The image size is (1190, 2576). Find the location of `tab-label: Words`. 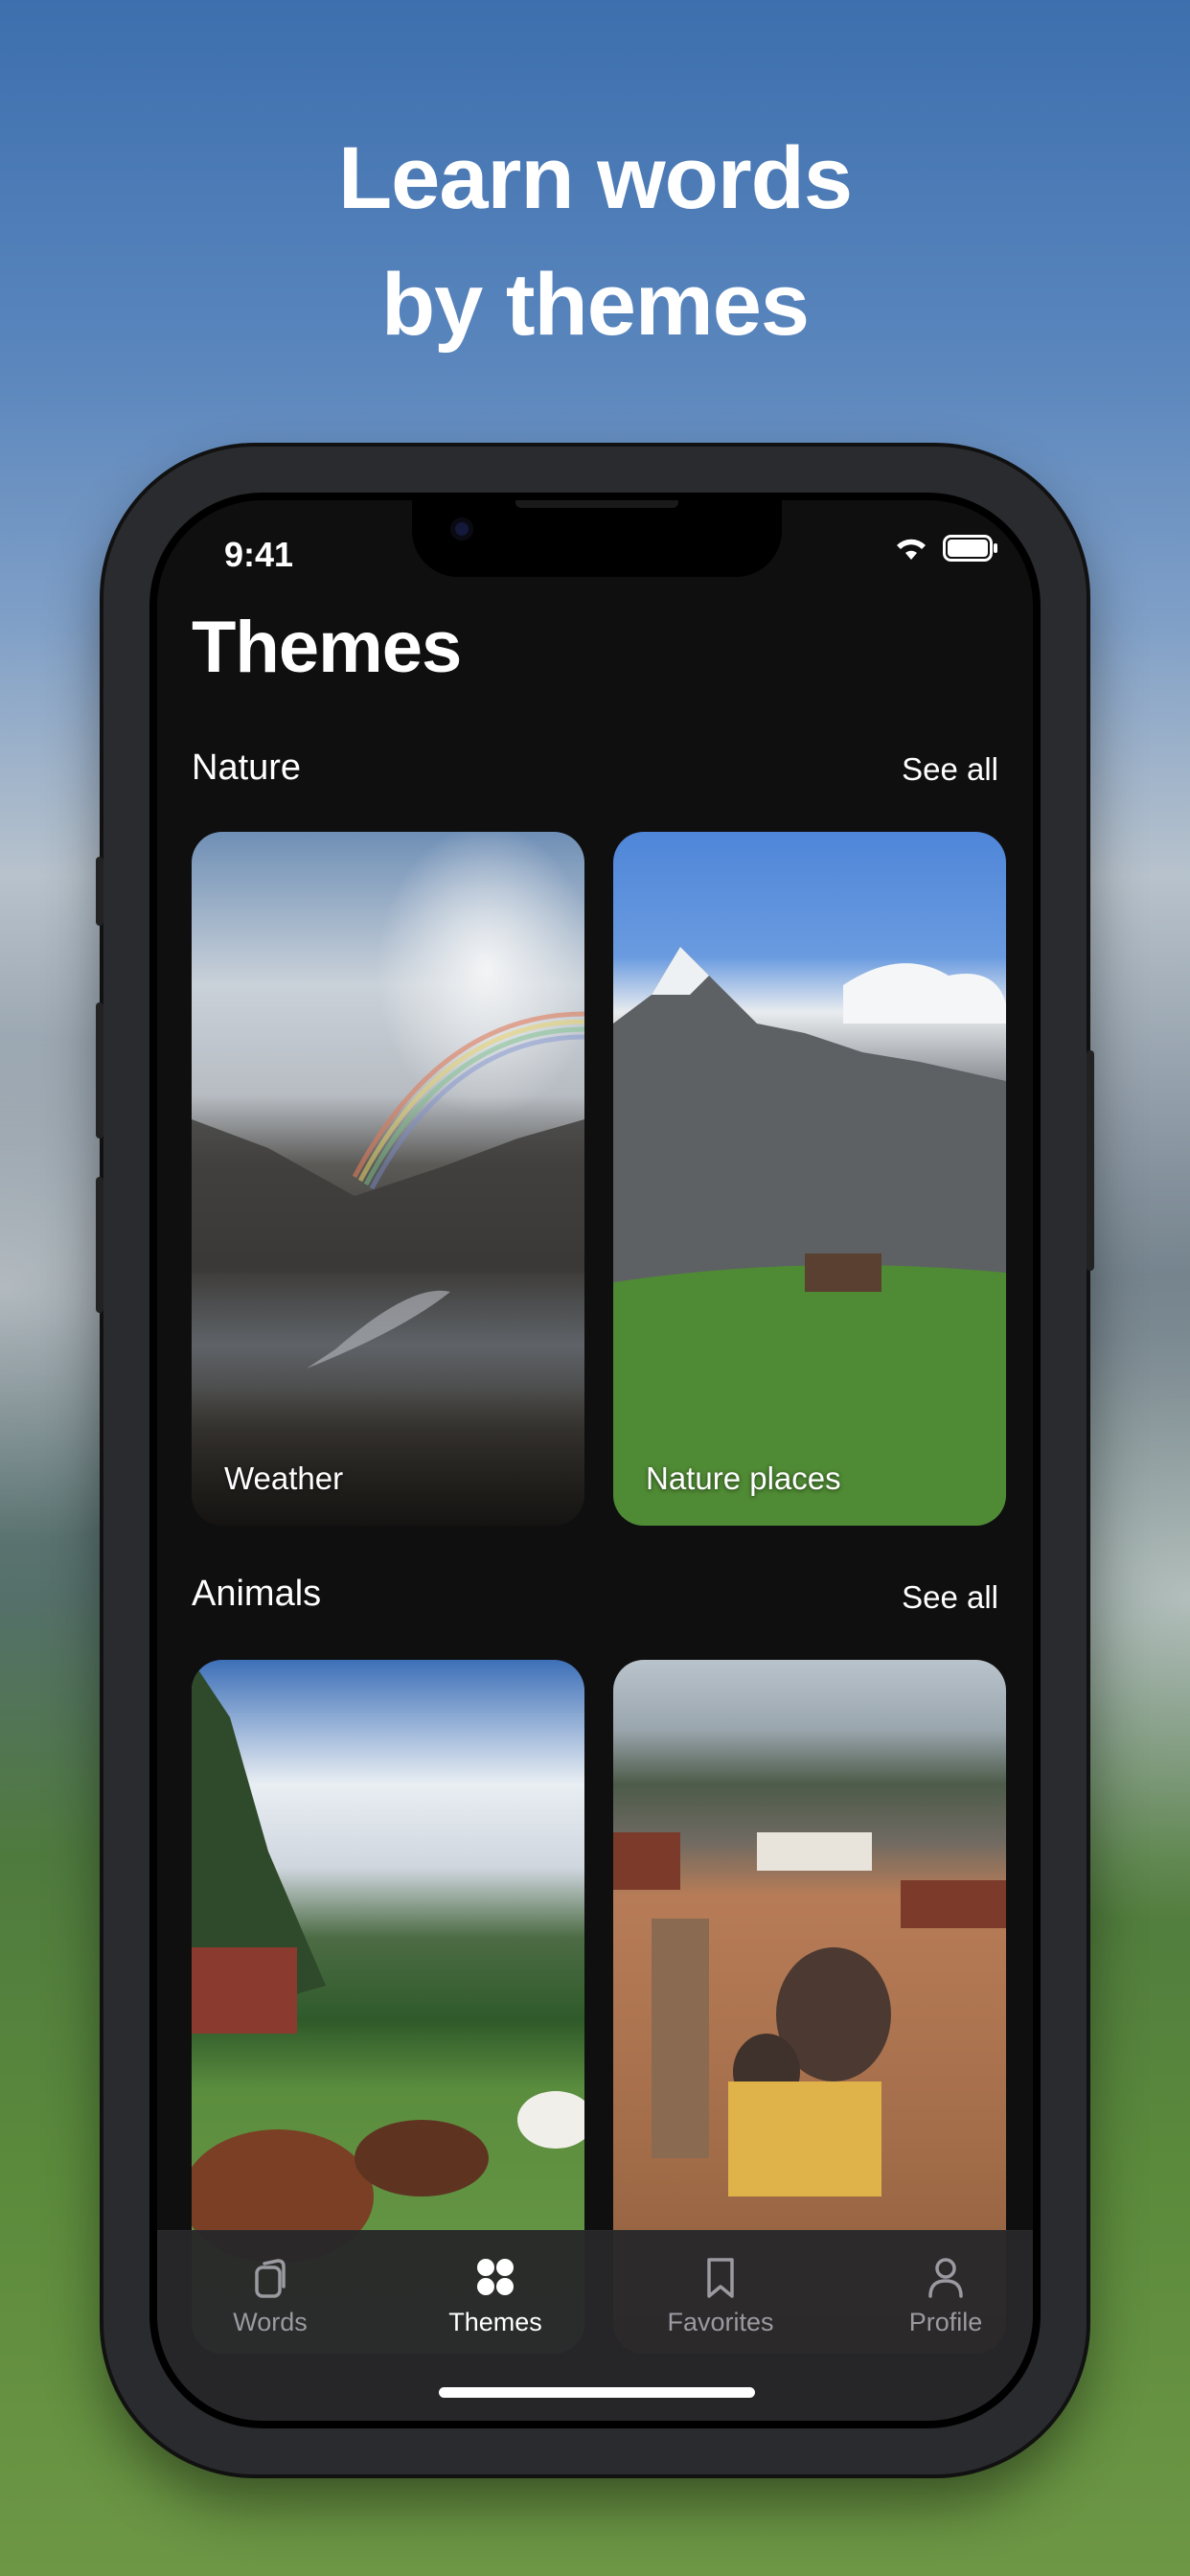

tab-label: Words is located at coordinates (271, 2322).